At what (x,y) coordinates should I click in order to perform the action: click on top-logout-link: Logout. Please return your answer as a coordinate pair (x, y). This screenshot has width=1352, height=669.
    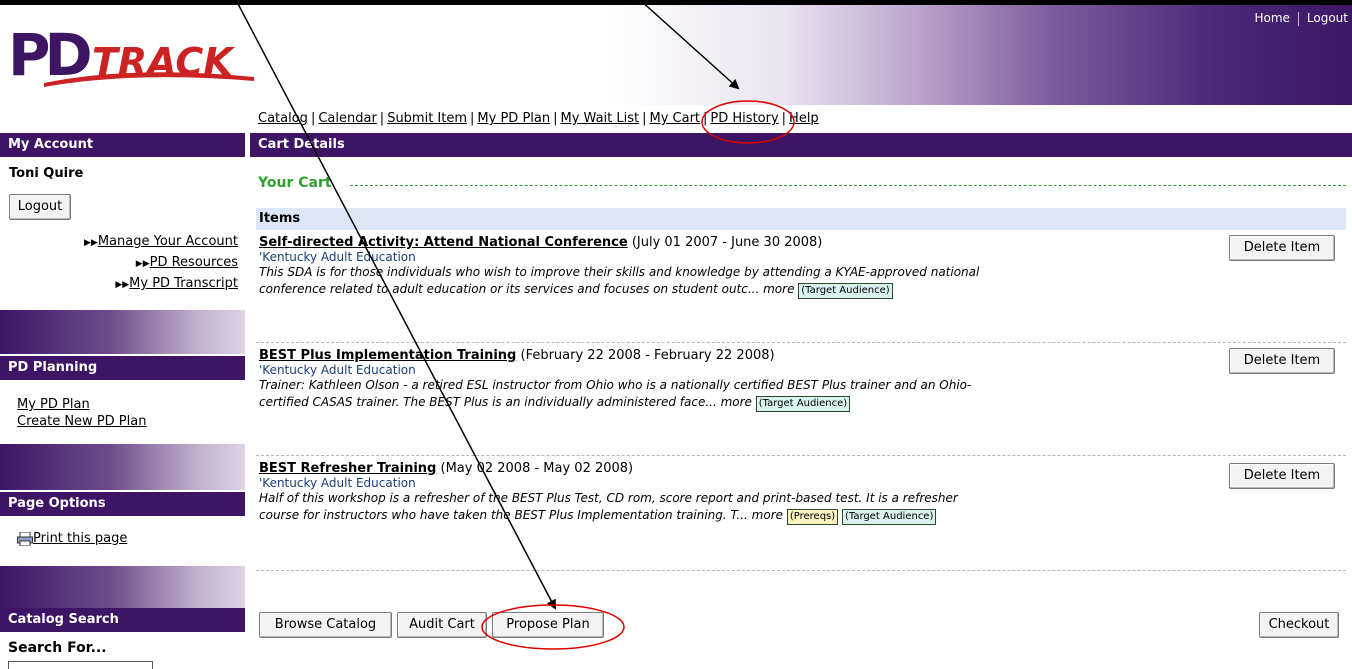
    Looking at the image, I should click on (1327, 18).